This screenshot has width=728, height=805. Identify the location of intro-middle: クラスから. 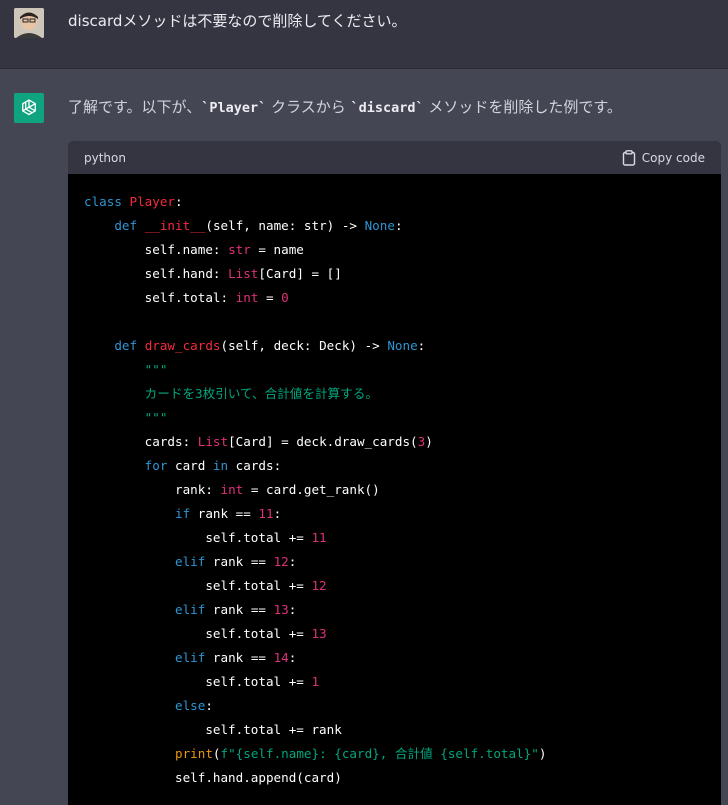
(308, 107).